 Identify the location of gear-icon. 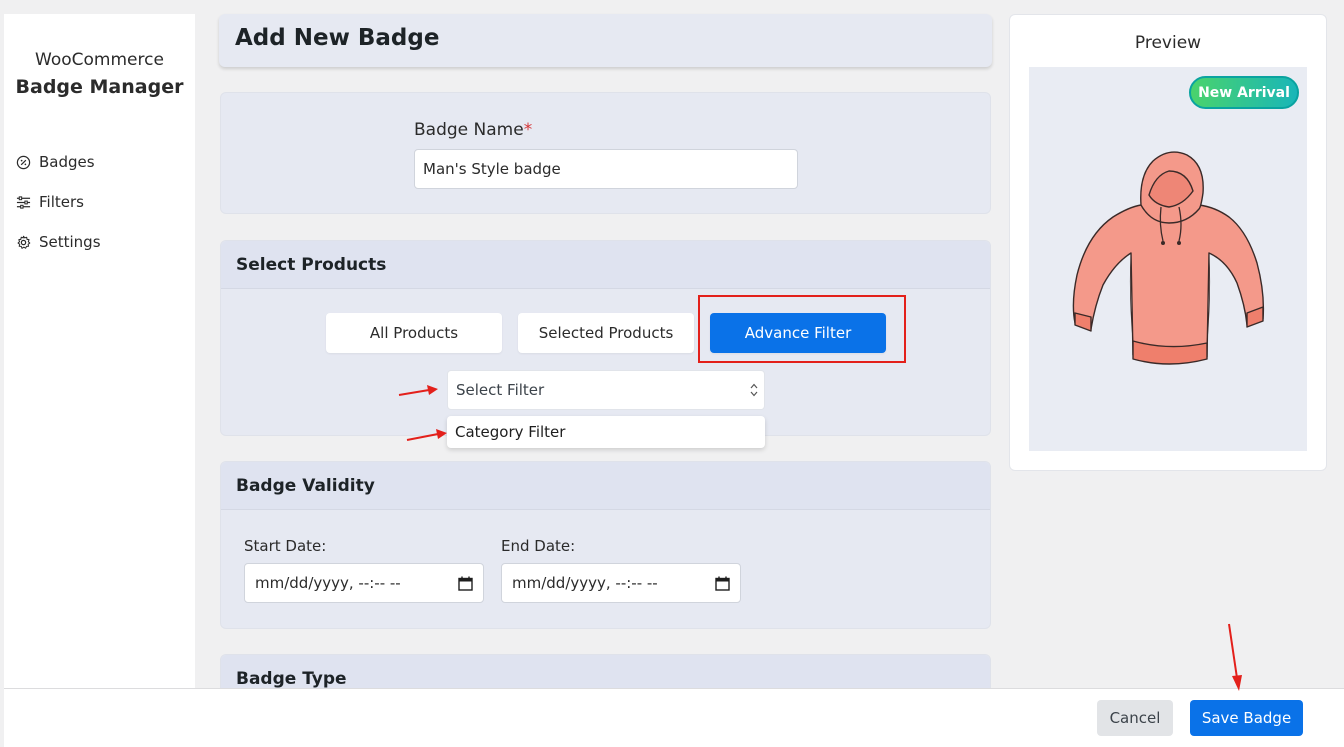
(24, 242).